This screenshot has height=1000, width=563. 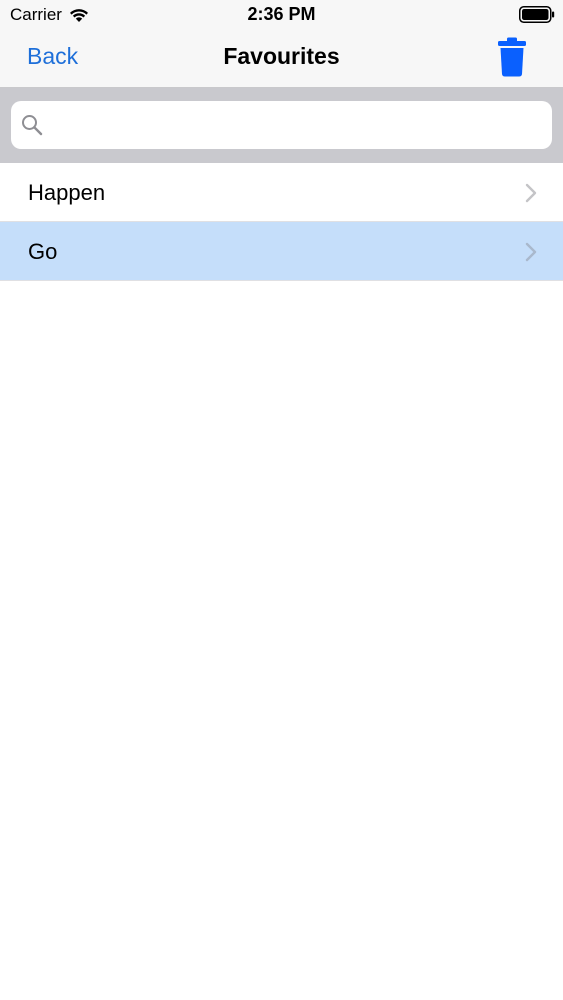 I want to click on status-time: 2:36 PM, so click(x=281, y=14).